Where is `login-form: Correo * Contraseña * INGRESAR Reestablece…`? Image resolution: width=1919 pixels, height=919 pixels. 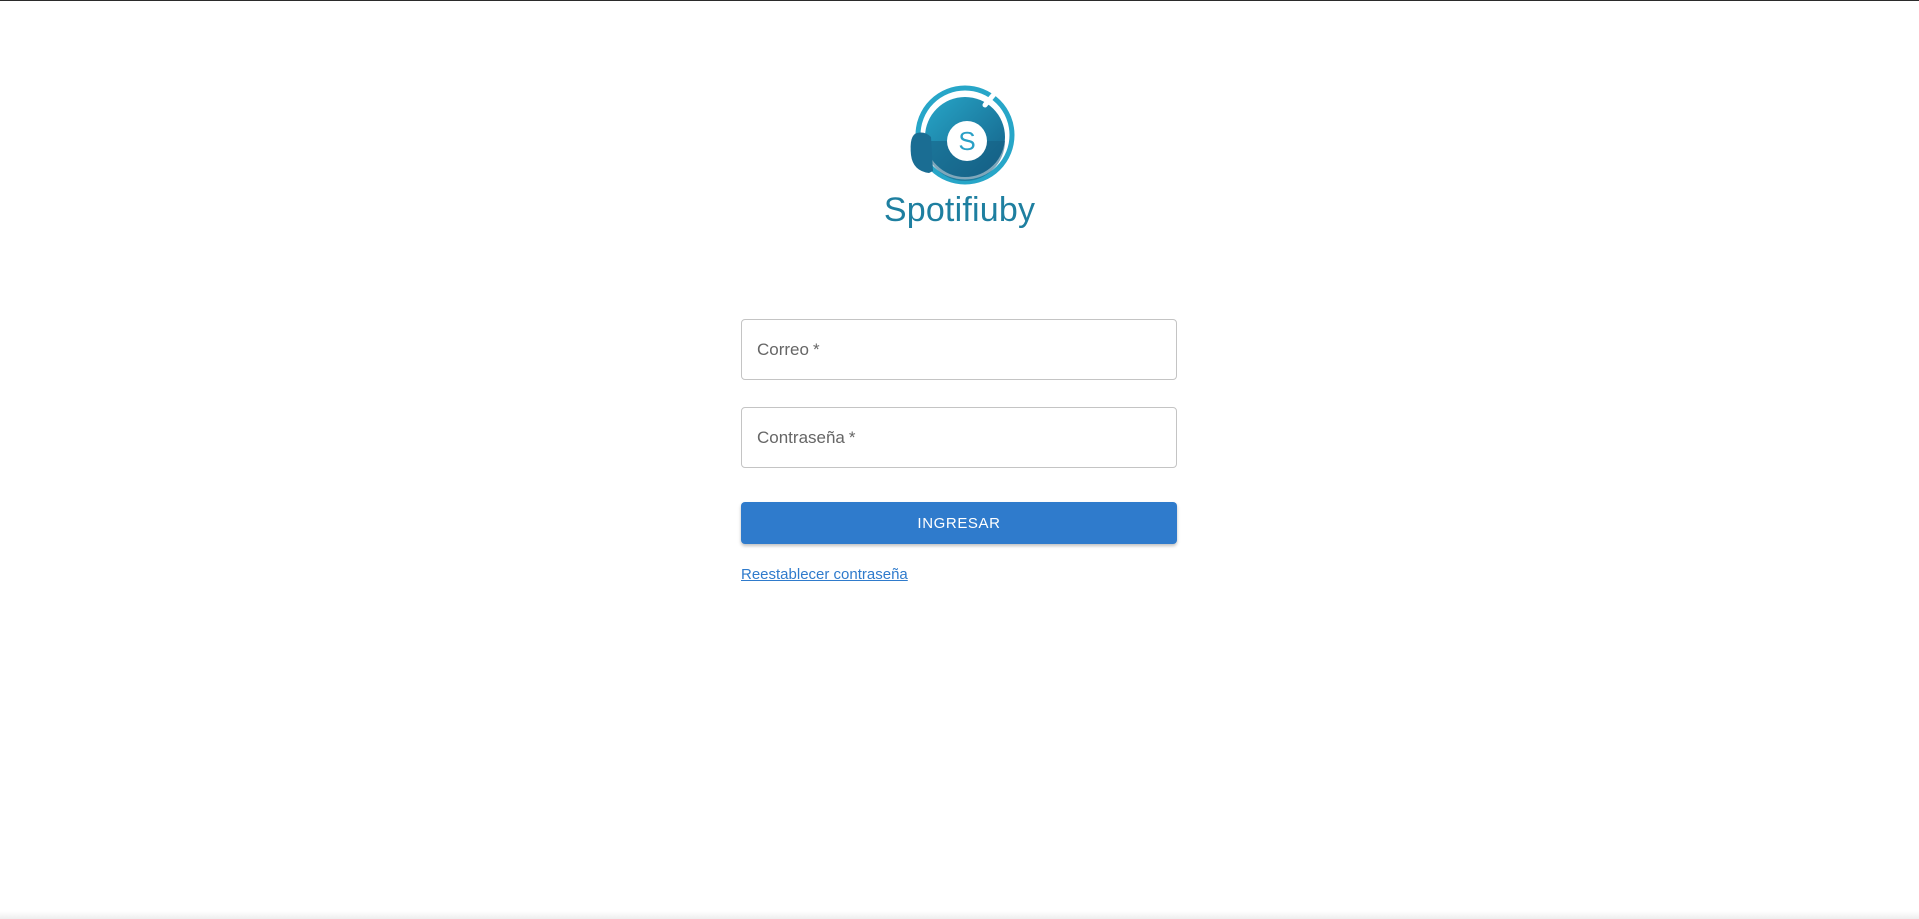 login-form: Correo * Contraseña * INGRESAR Reestablece… is located at coordinates (959, 451).